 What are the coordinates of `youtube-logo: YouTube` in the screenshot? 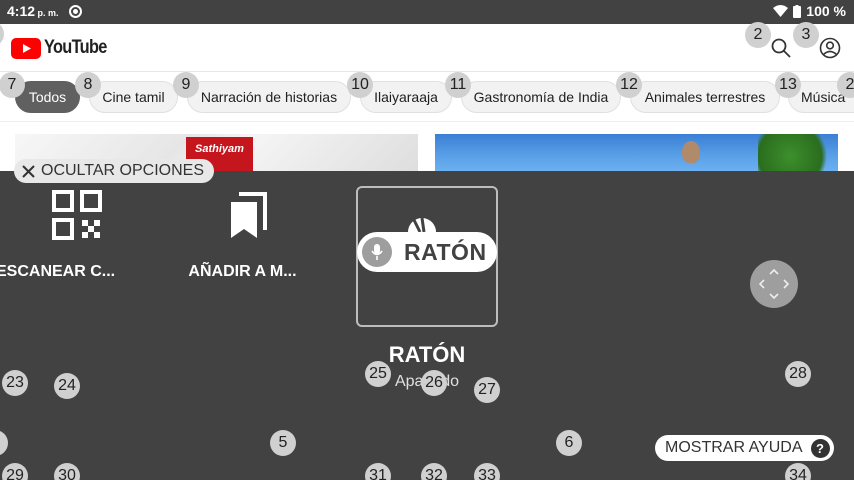 It's located at (64, 48).